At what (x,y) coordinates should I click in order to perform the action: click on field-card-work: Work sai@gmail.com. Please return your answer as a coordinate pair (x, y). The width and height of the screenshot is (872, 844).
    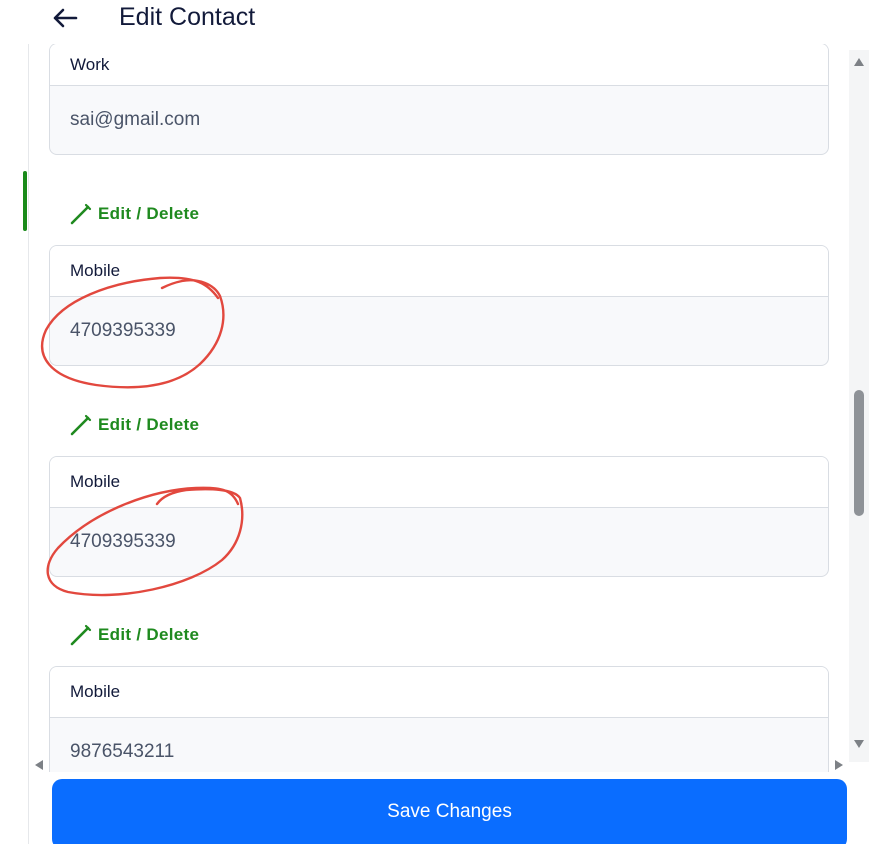
    Looking at the image, I should click on (439, 99).